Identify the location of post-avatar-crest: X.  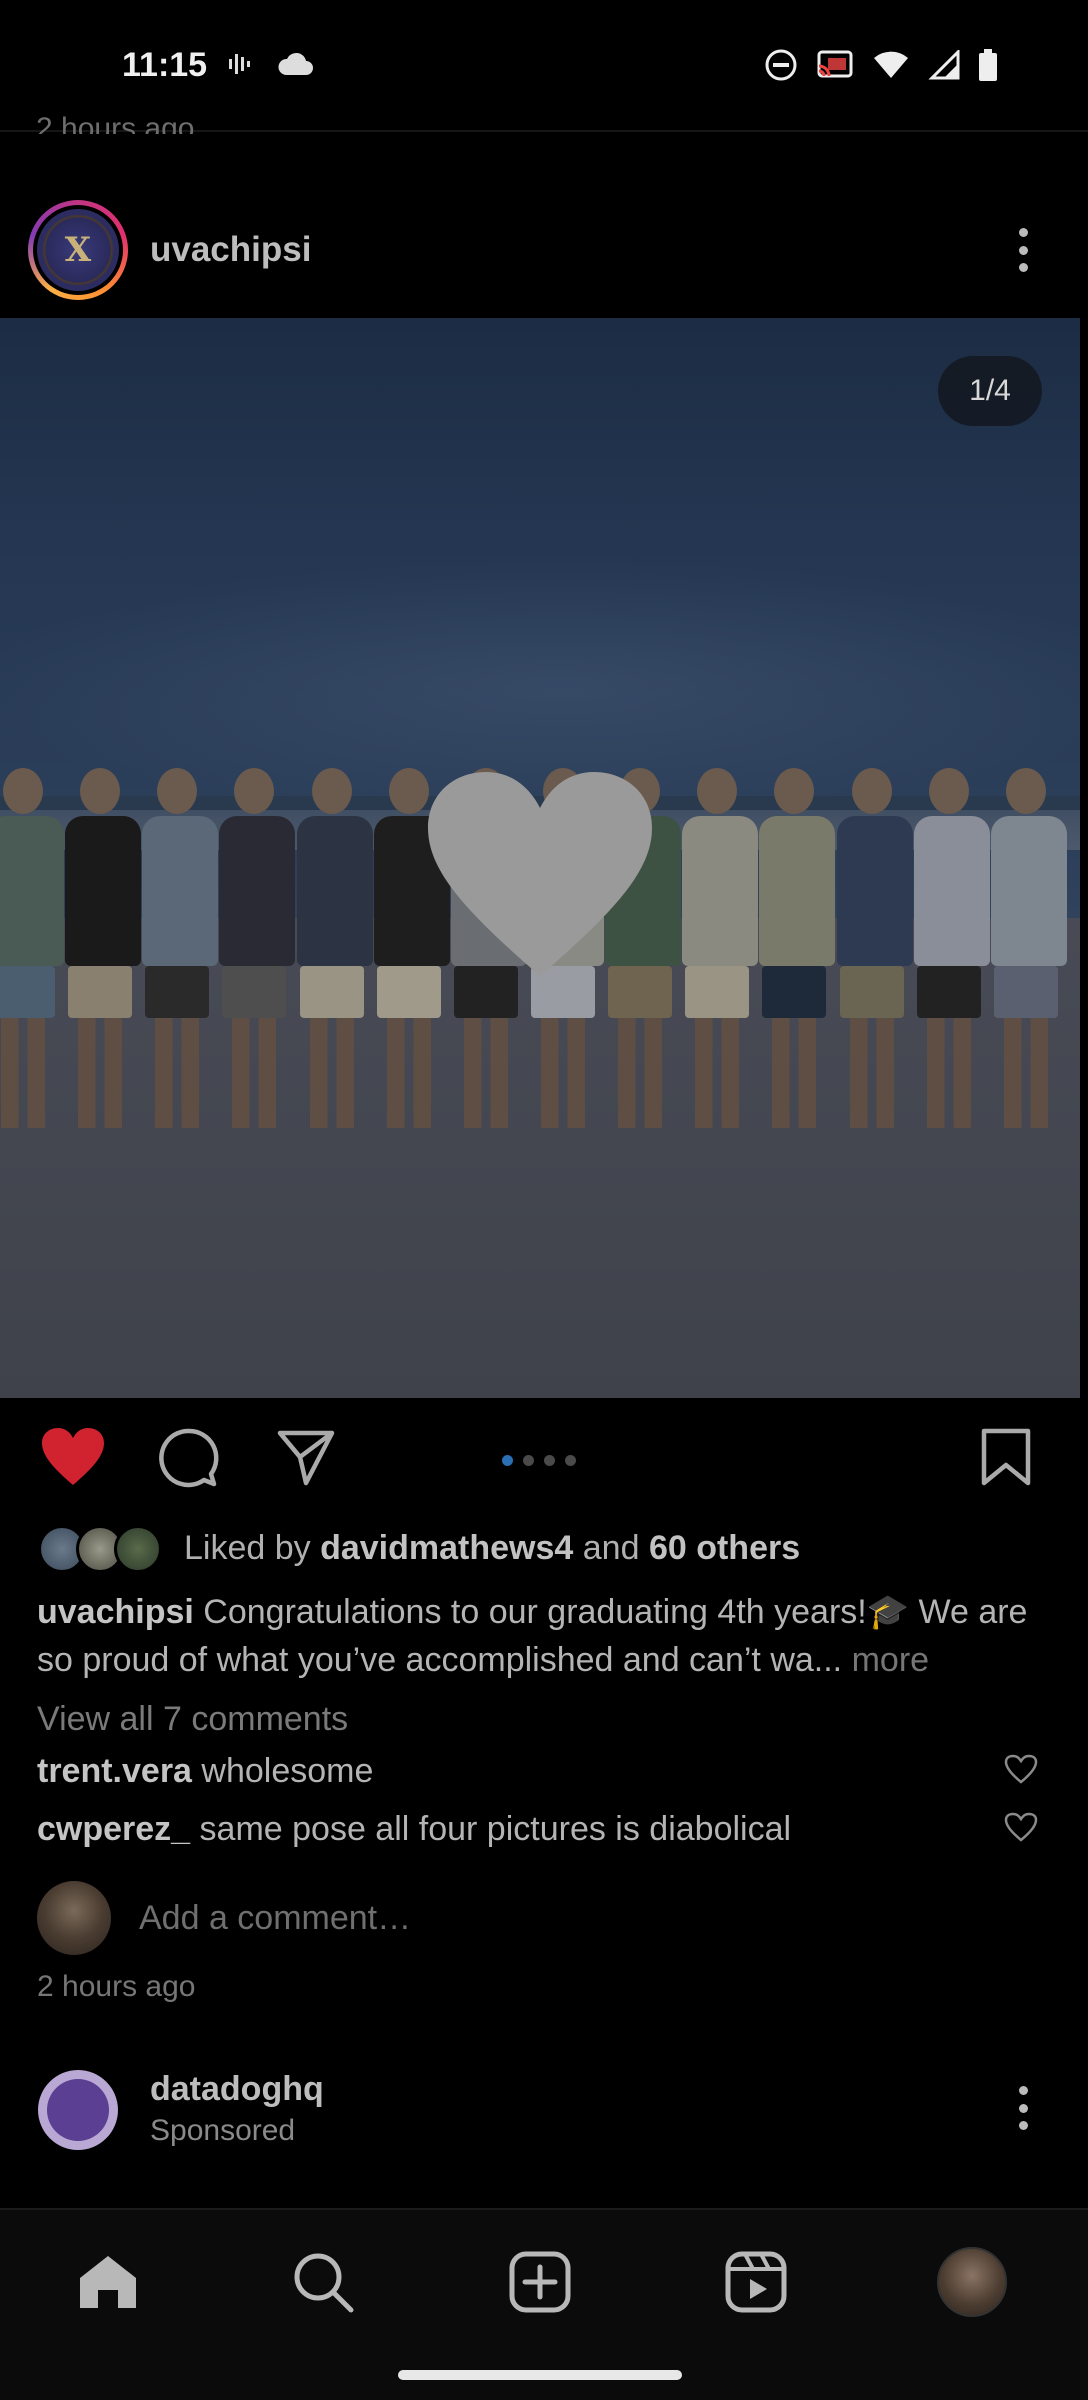
(78, 250).